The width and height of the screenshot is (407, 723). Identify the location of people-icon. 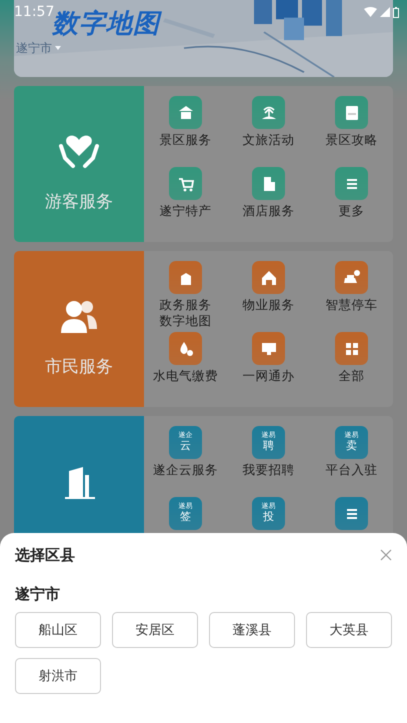
(79, 316).